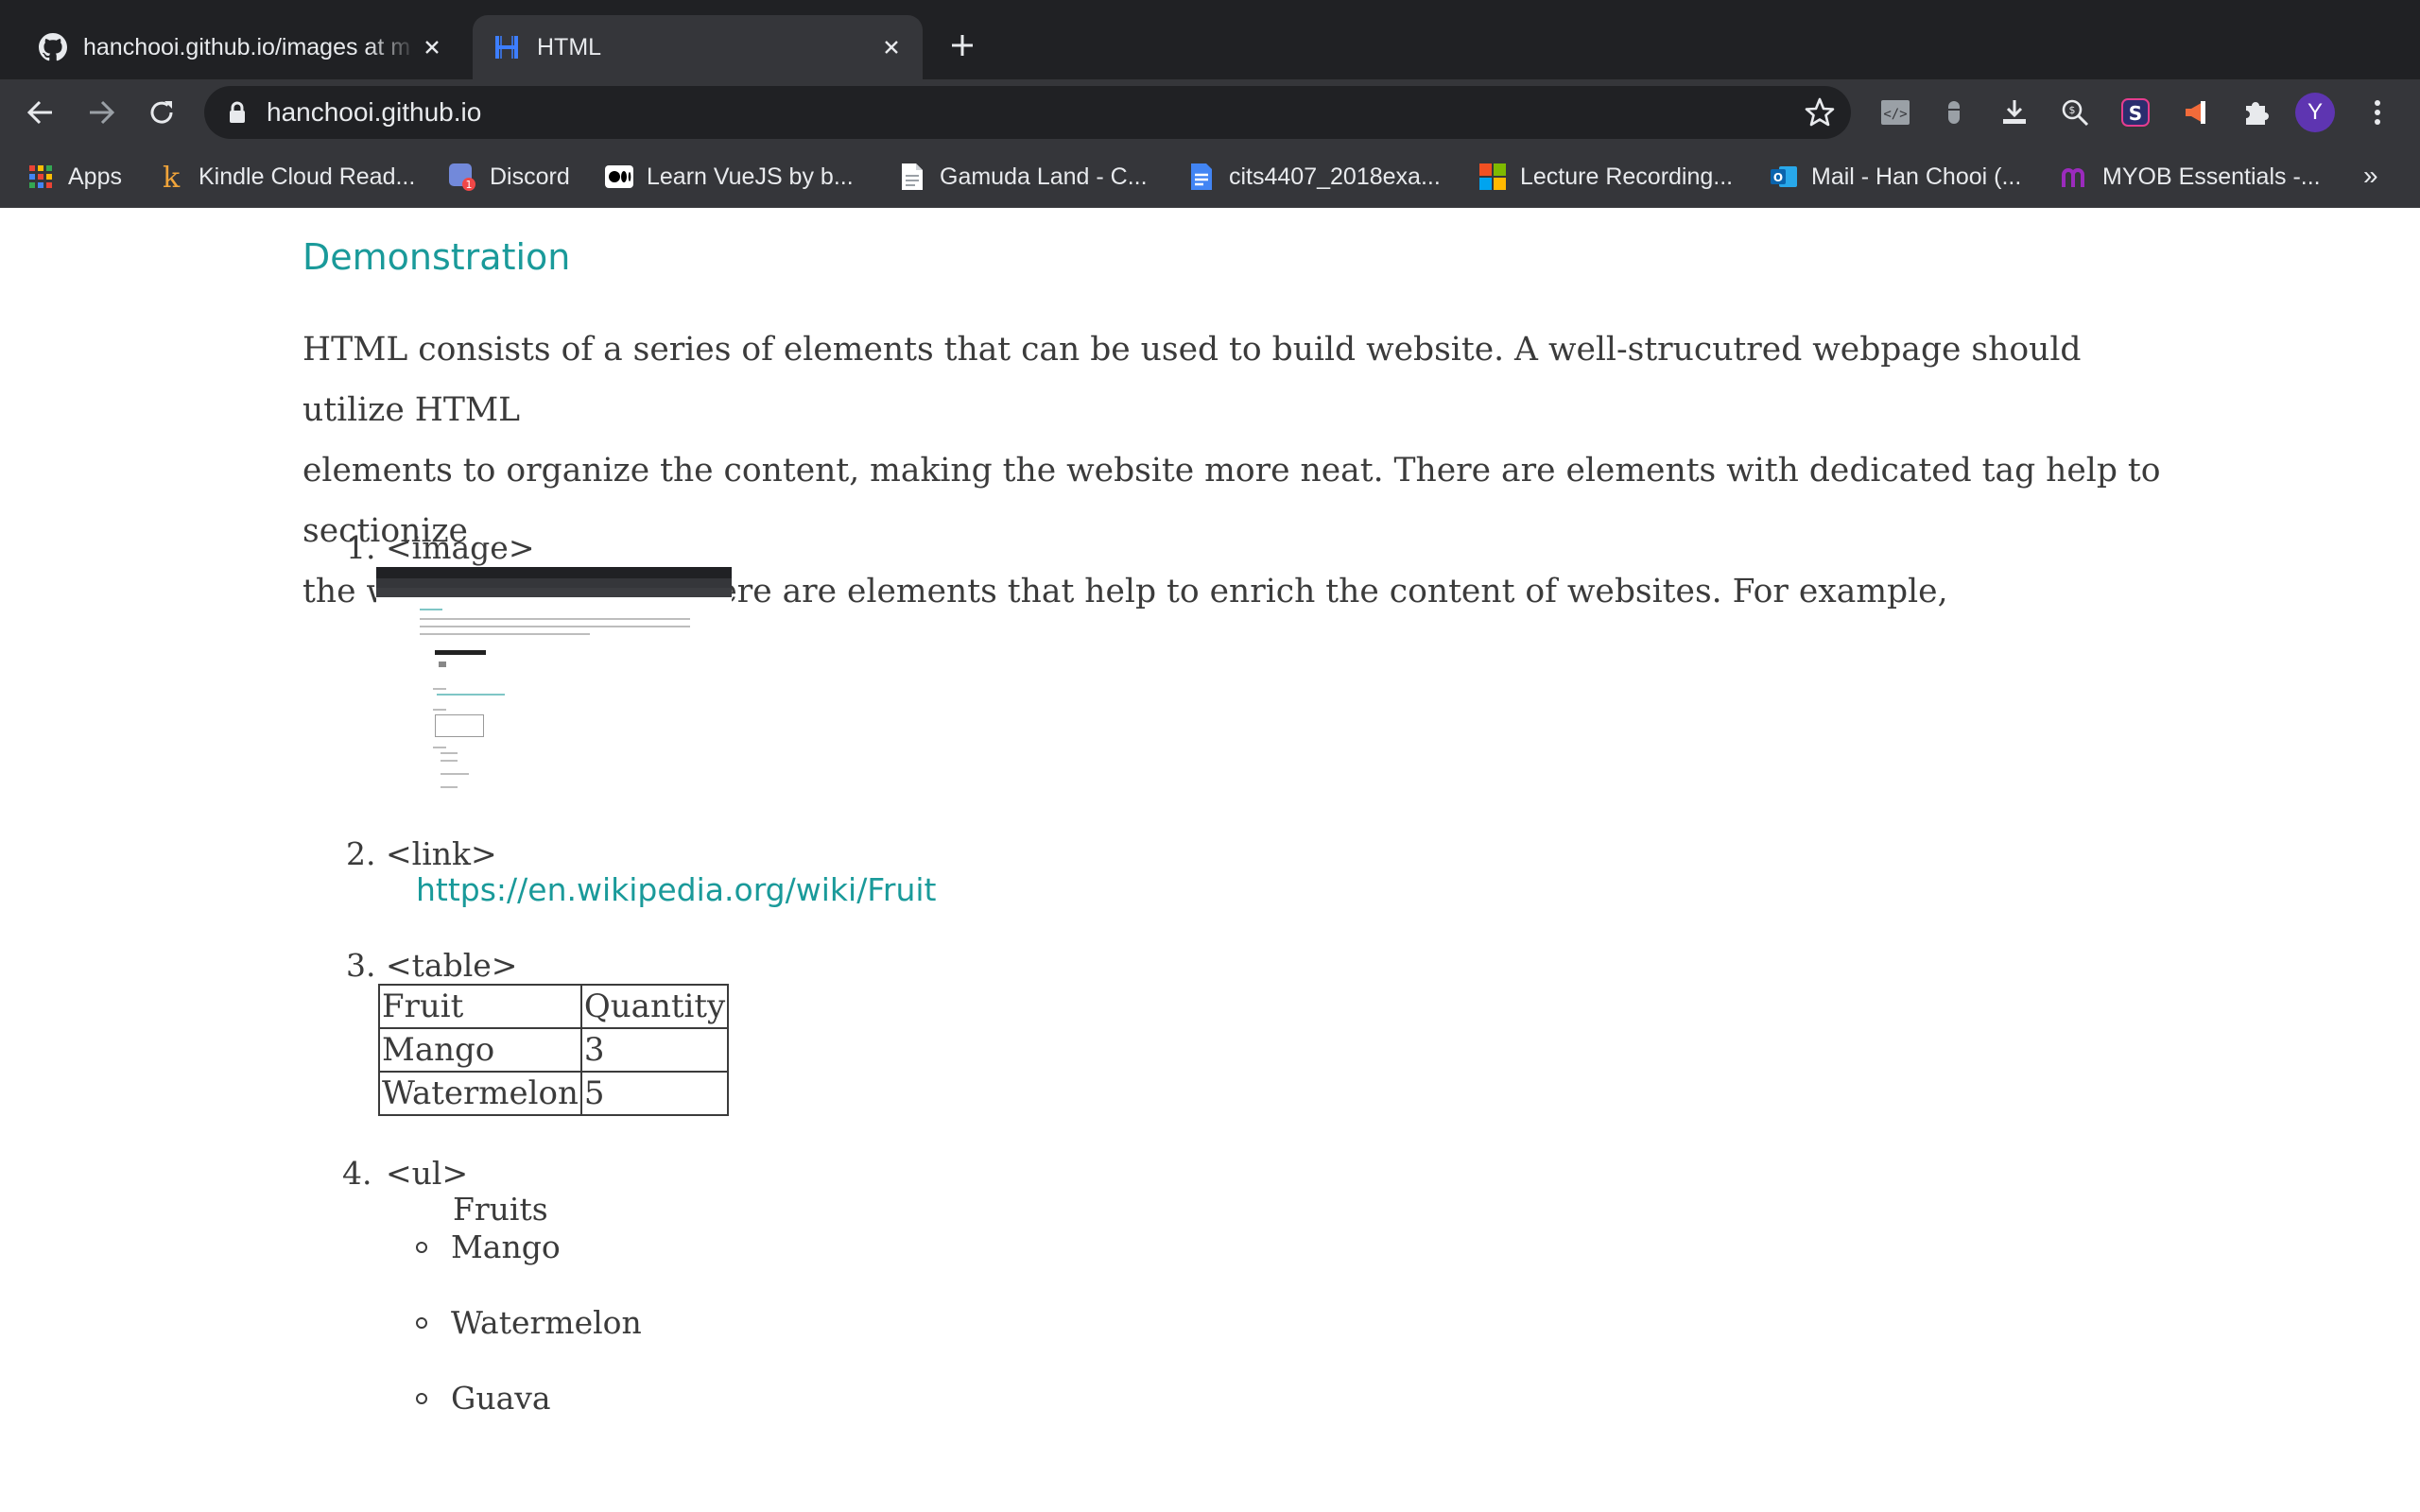  What do you see at coordinates (507, 47) in the screenshot?
I see `h-logo-icon` at bounding box center [507, 47].